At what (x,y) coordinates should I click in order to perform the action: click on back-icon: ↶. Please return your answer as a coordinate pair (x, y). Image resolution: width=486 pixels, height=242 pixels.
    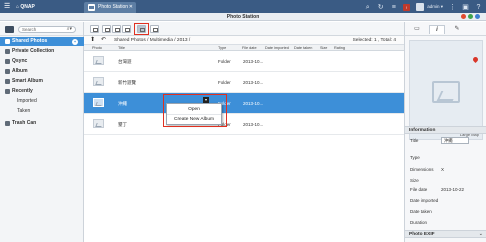
    Looking at the image, I should click on (103, 40).